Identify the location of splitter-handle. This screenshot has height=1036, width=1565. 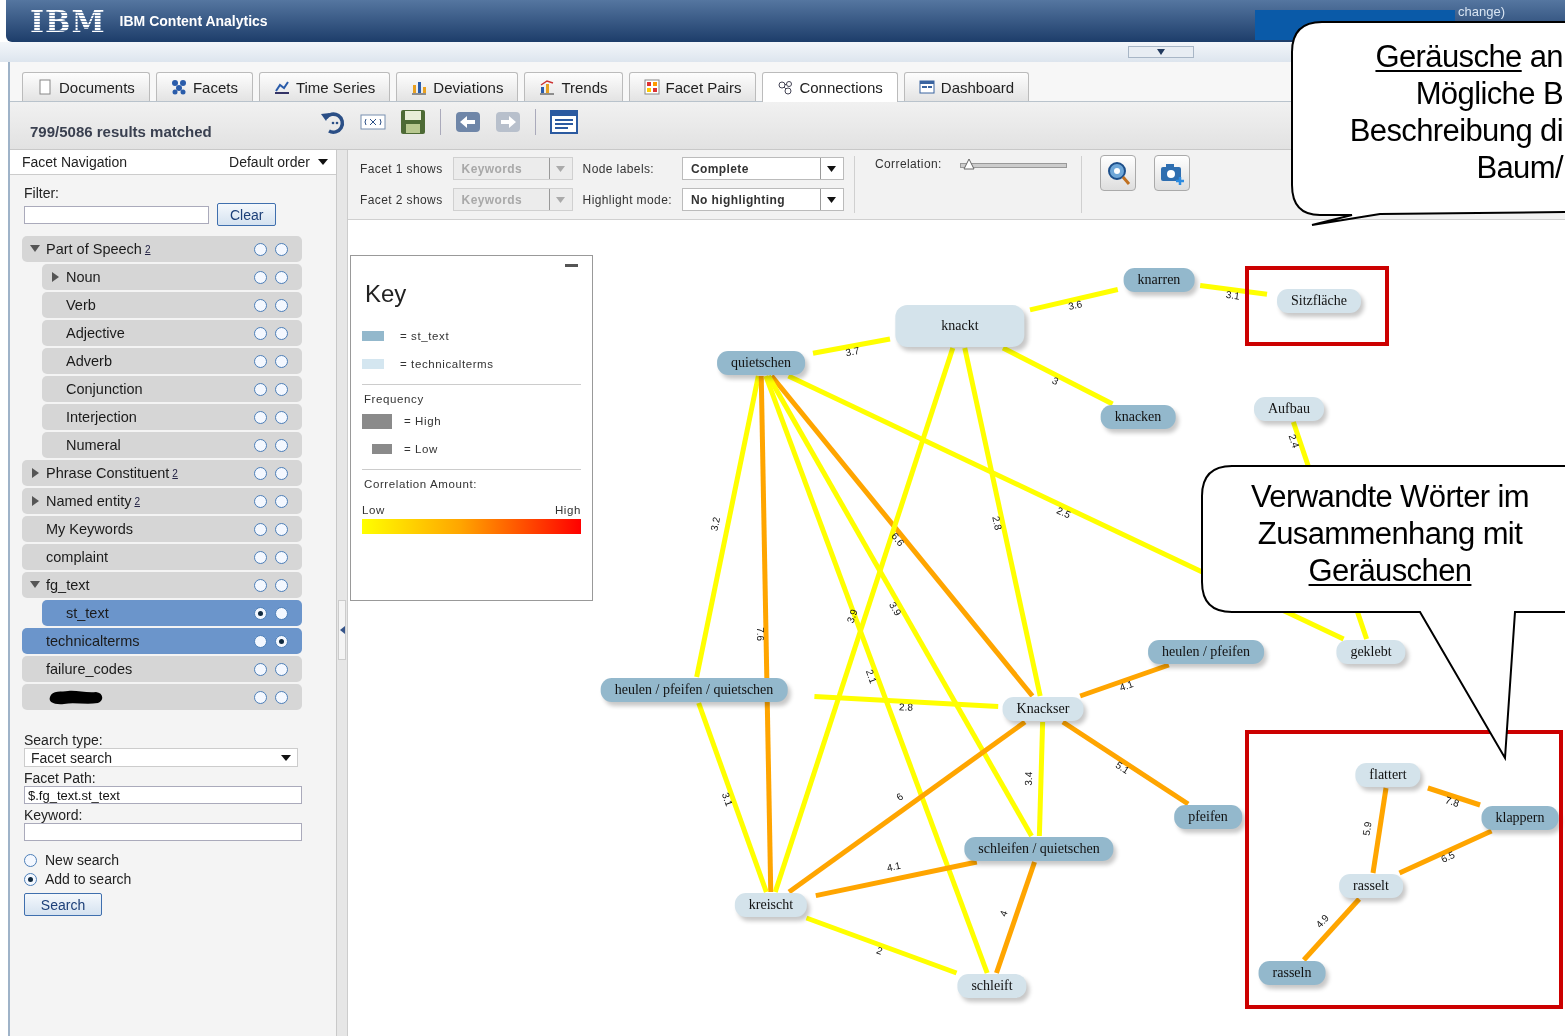
(342, 630).